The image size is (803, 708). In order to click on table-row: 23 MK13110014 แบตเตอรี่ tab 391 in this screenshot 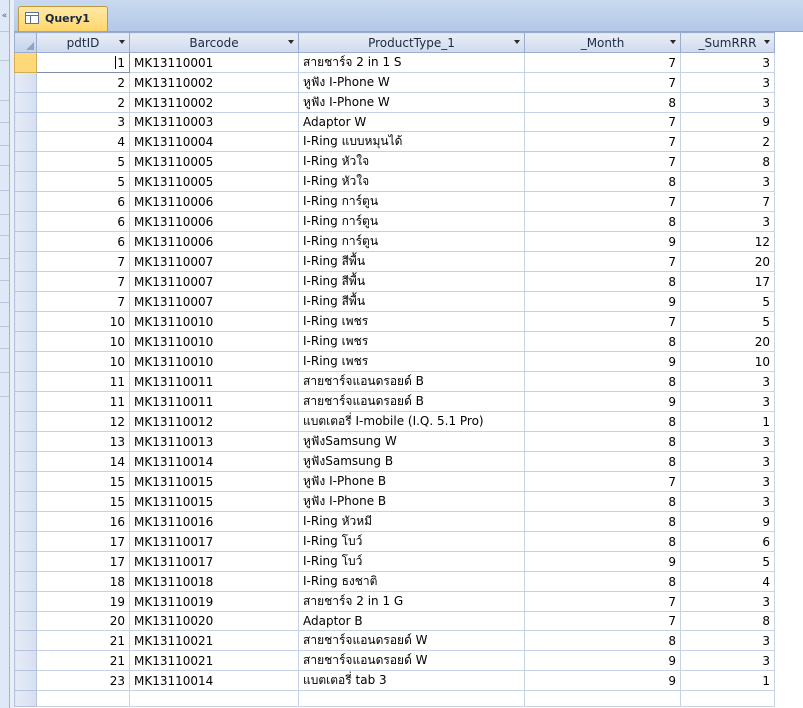, I will do `click(394, 680)`.